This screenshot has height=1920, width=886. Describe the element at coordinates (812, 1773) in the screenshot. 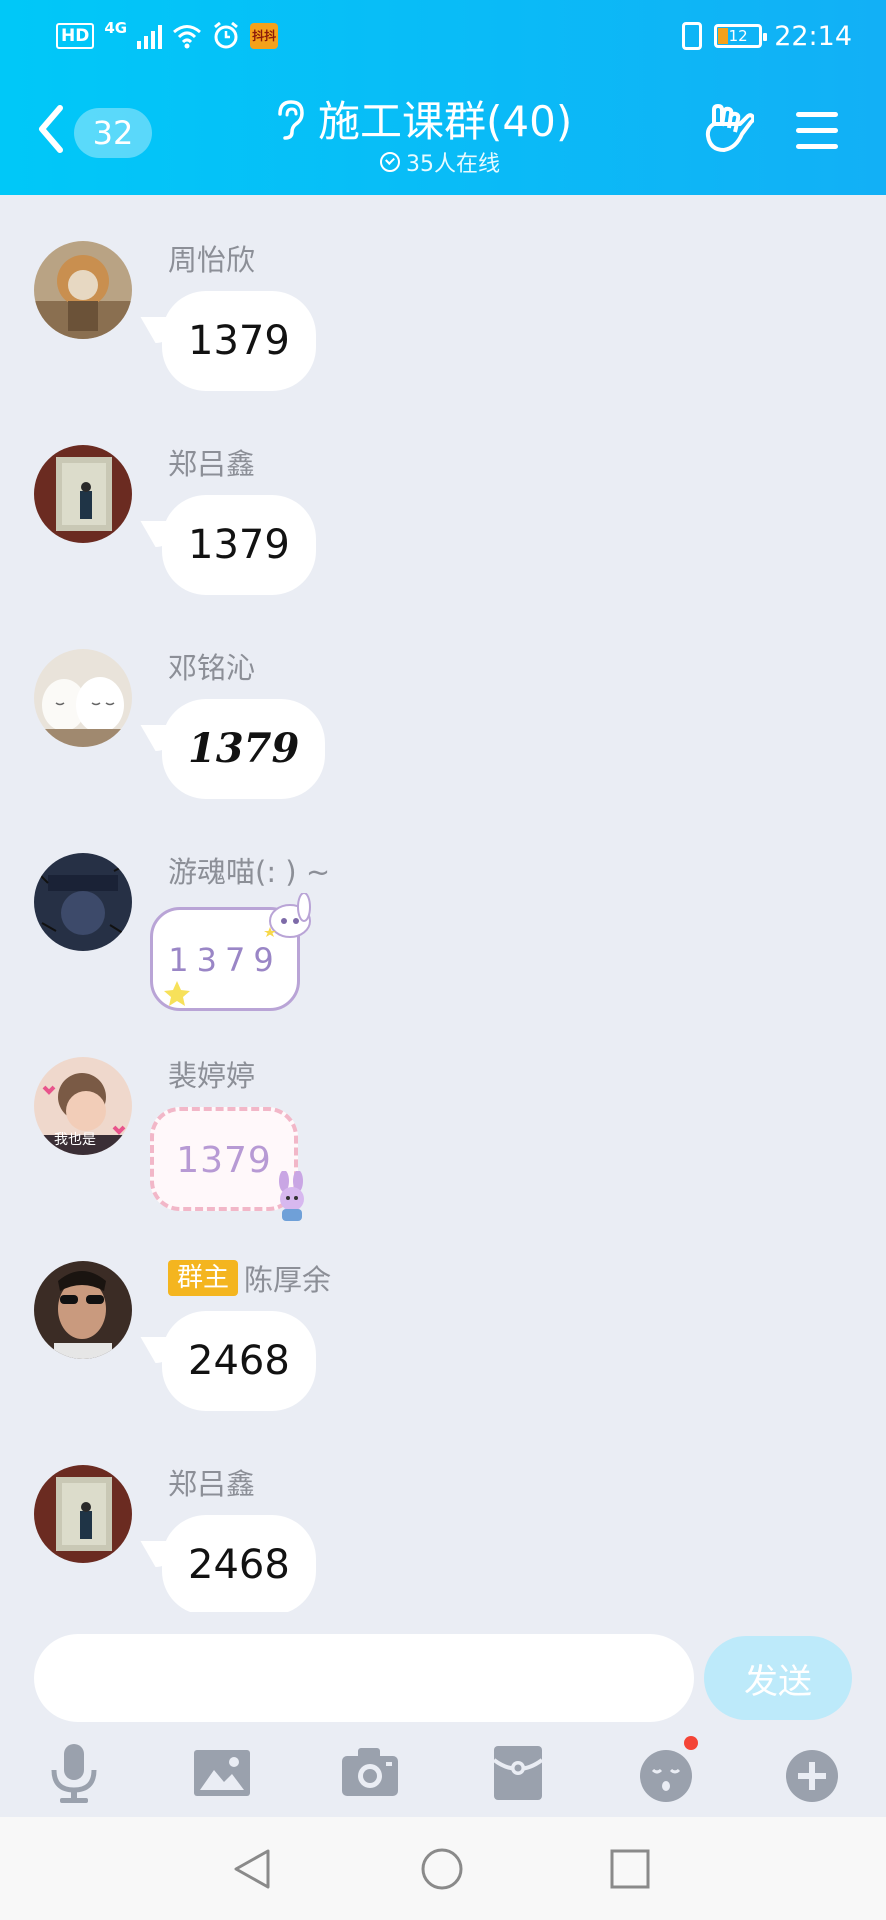

I see `plus-icon` at that location.